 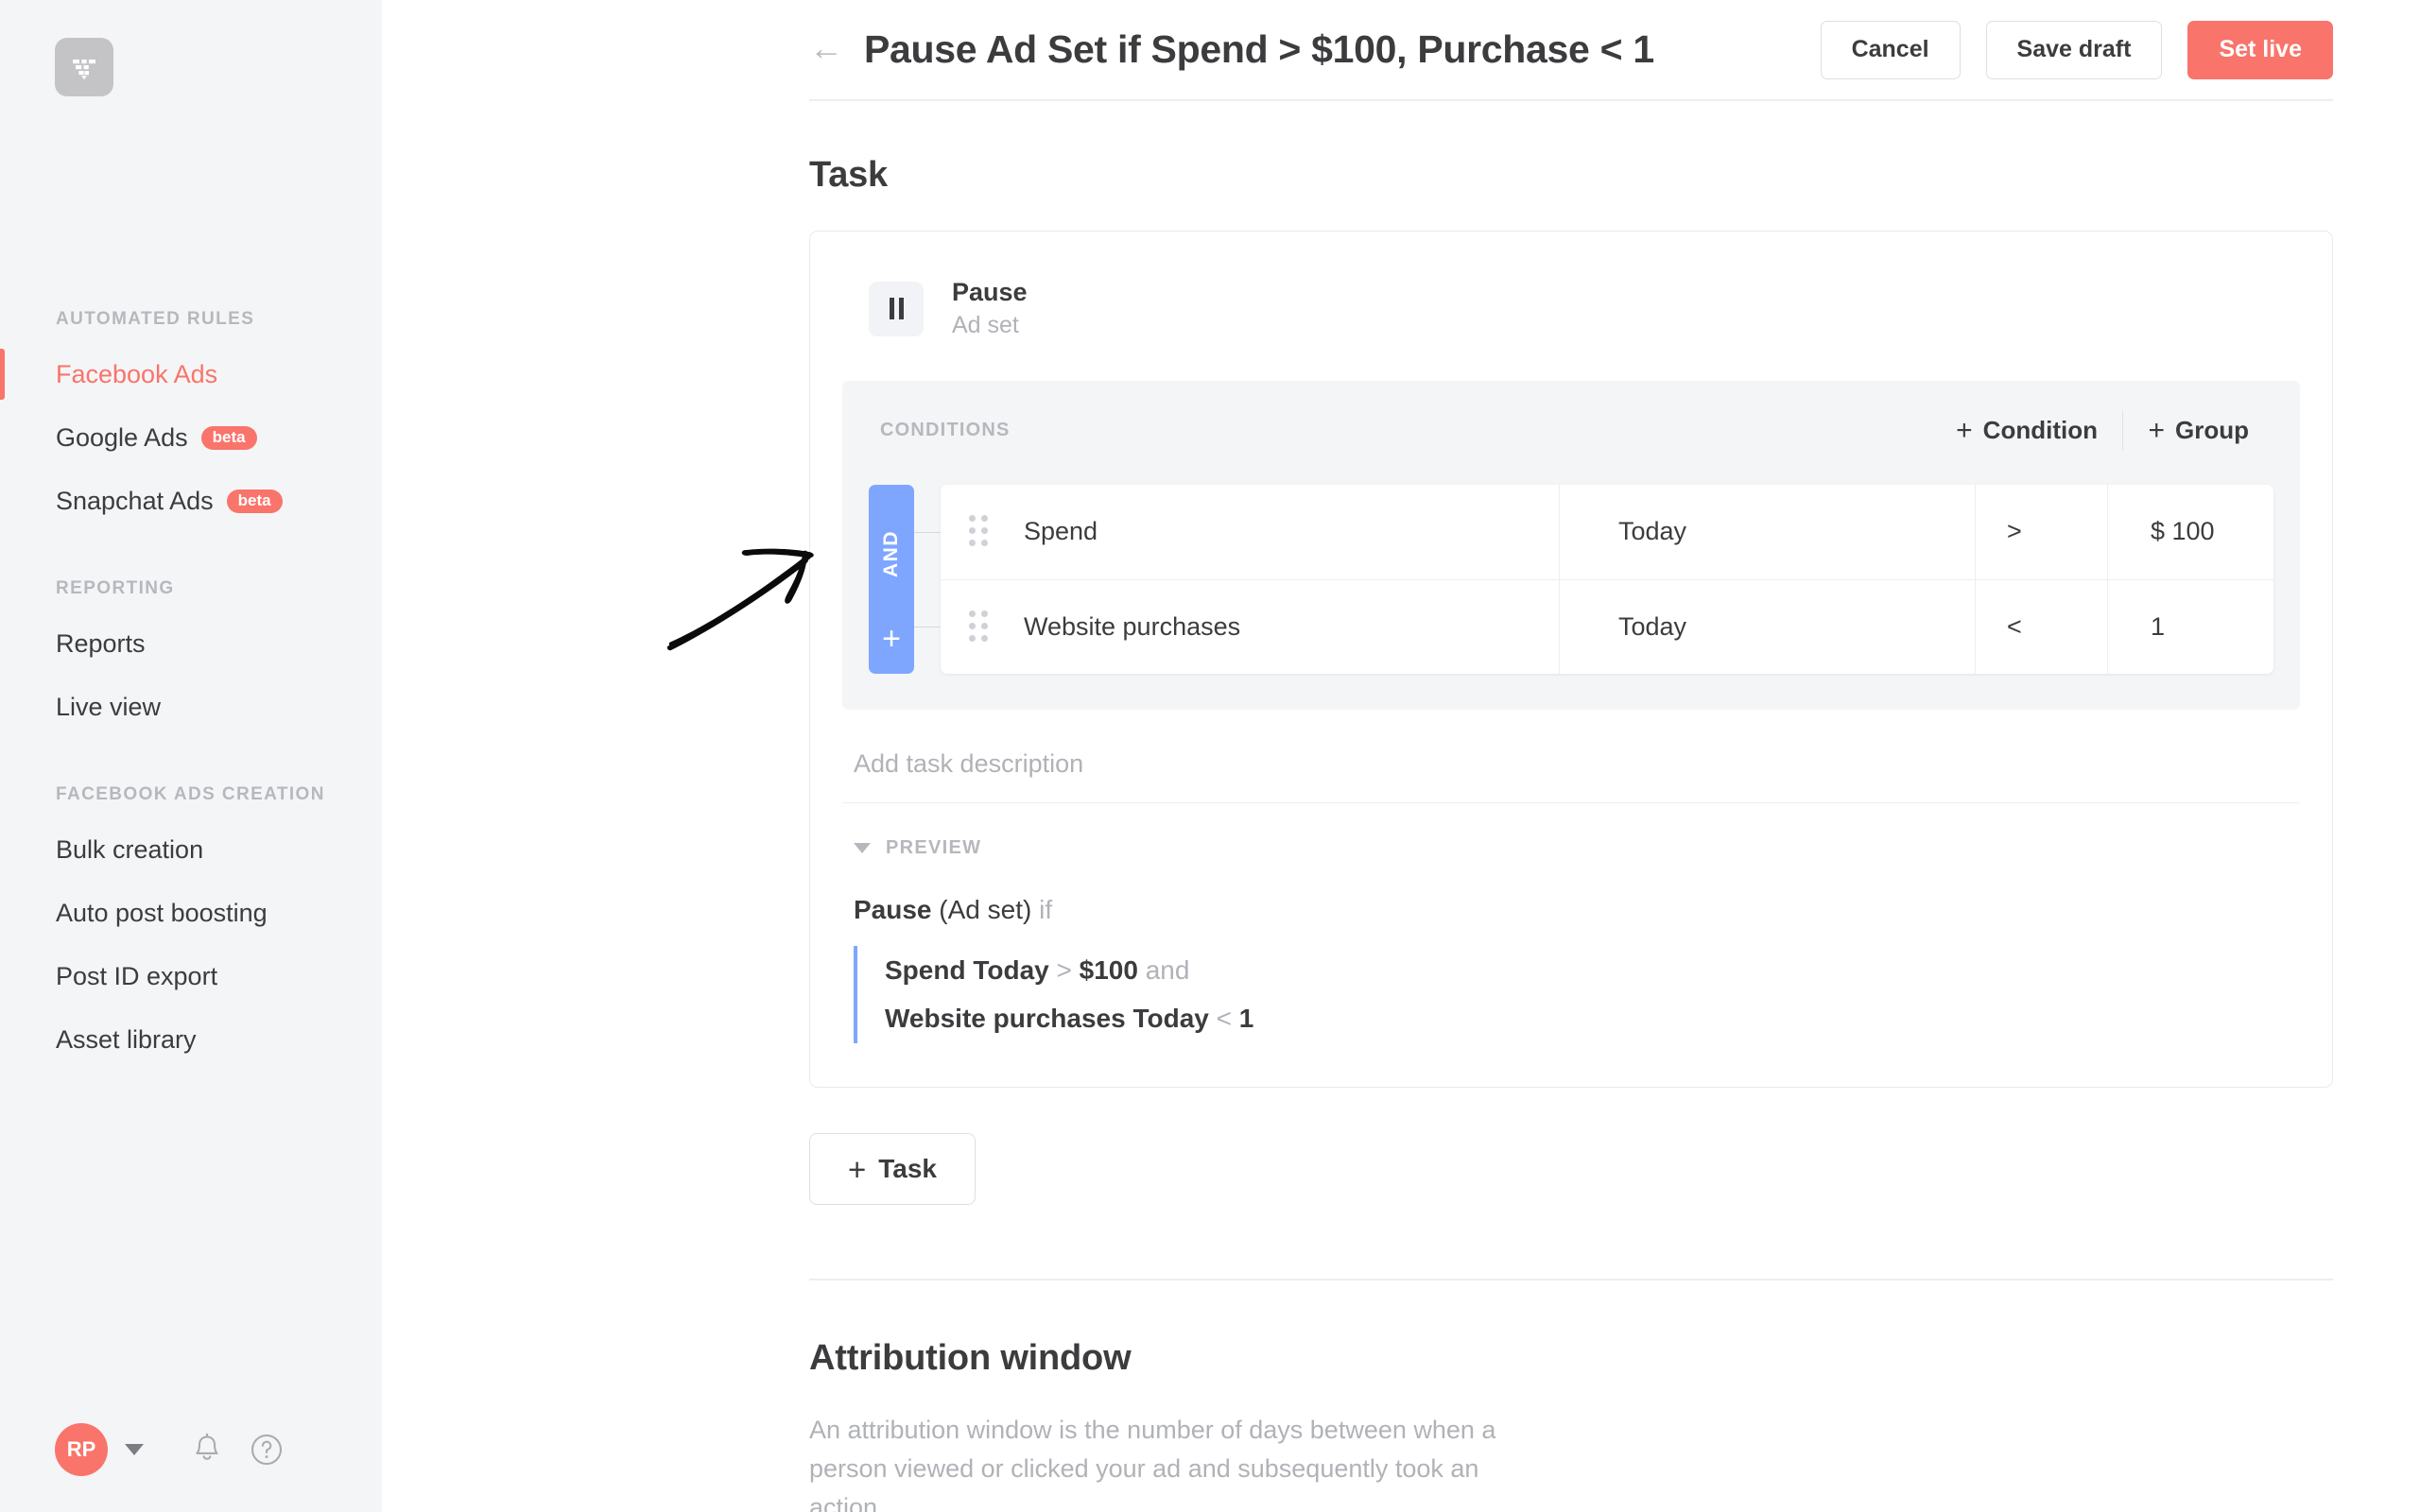 What do you see at coordinates (1246, 1019) in the screenshot?
I see `preview-condition-value: 1` at bounding box center [1246, 1019].